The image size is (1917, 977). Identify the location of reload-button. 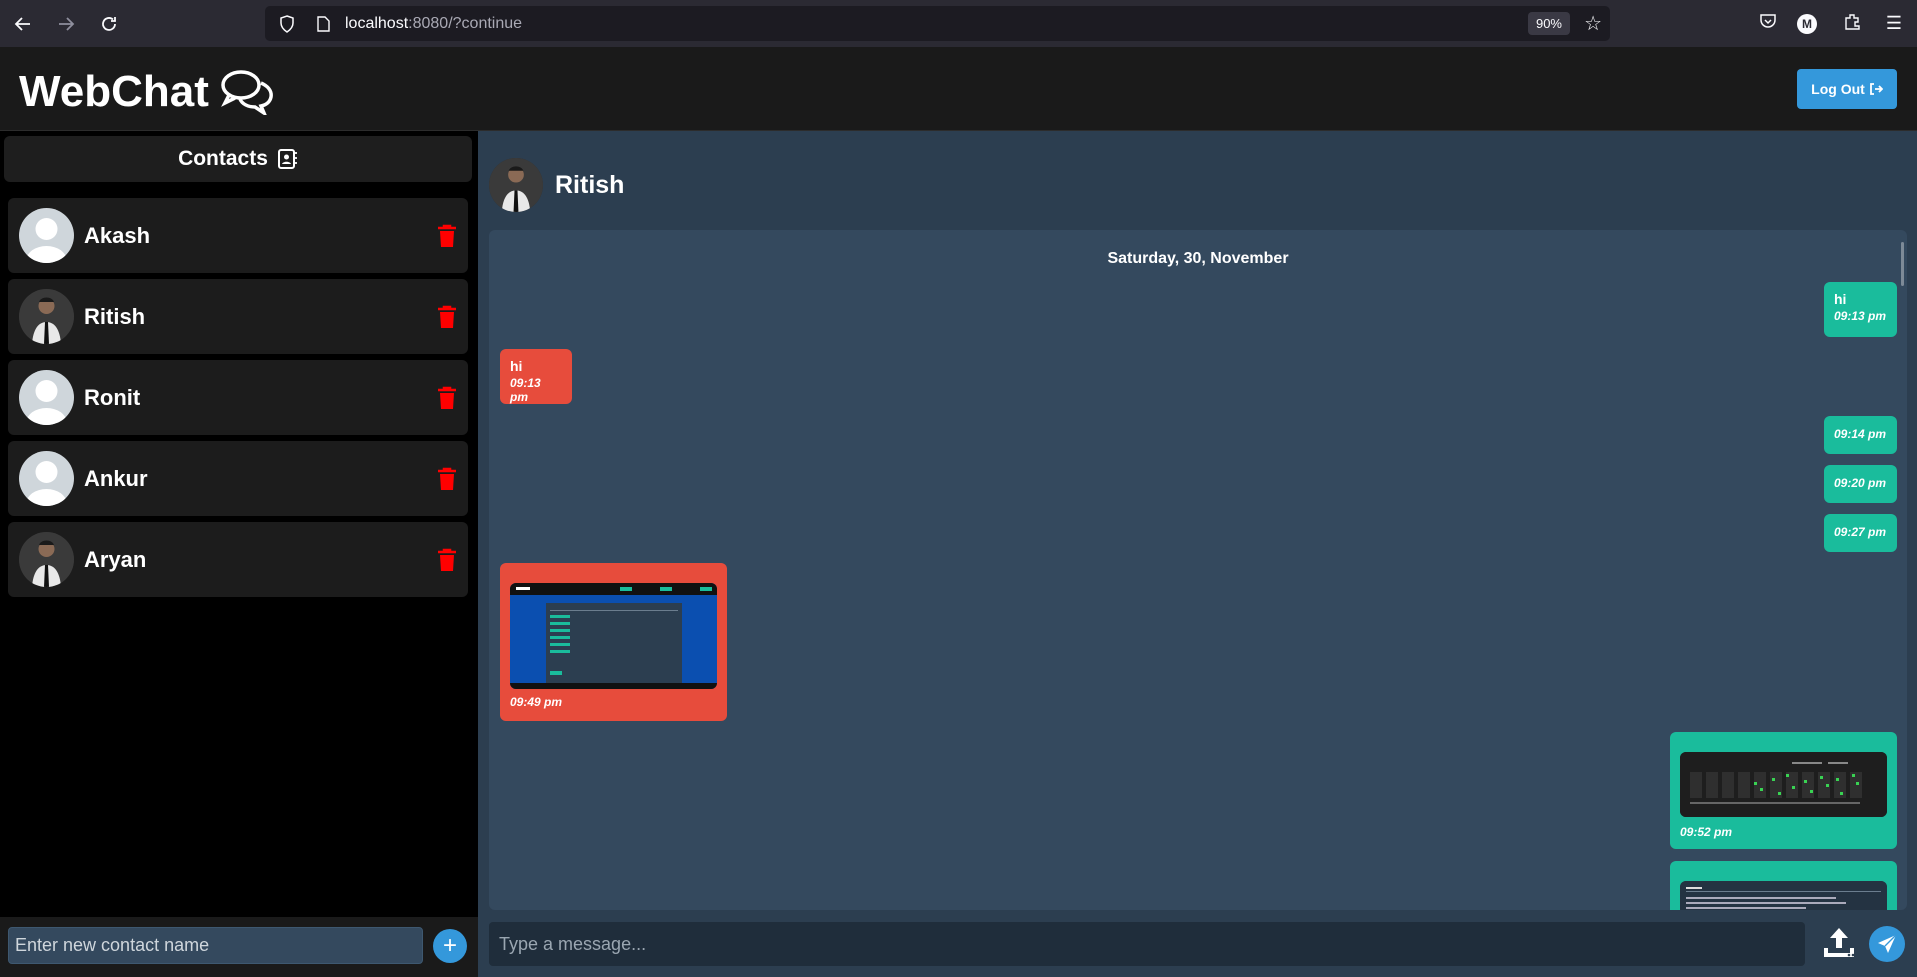
(109, 24).